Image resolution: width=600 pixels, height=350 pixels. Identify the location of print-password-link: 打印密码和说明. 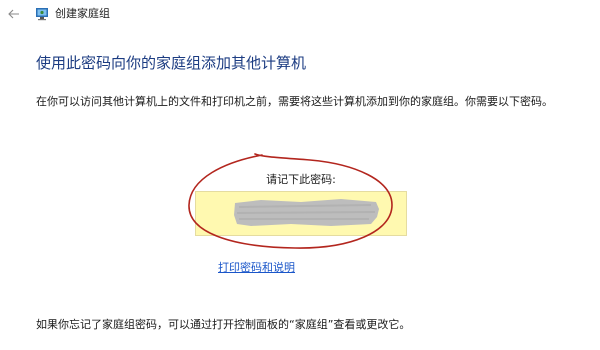
(256, 268).